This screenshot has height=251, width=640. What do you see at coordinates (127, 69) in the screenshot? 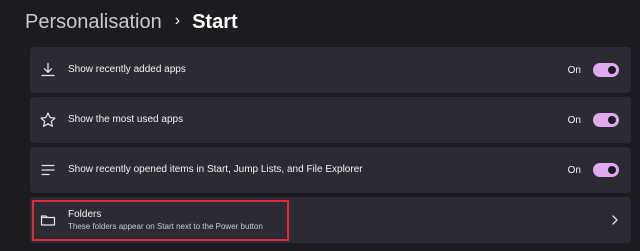
I see `setting-label: Show recently added apps` at bounding box center [127, 69].